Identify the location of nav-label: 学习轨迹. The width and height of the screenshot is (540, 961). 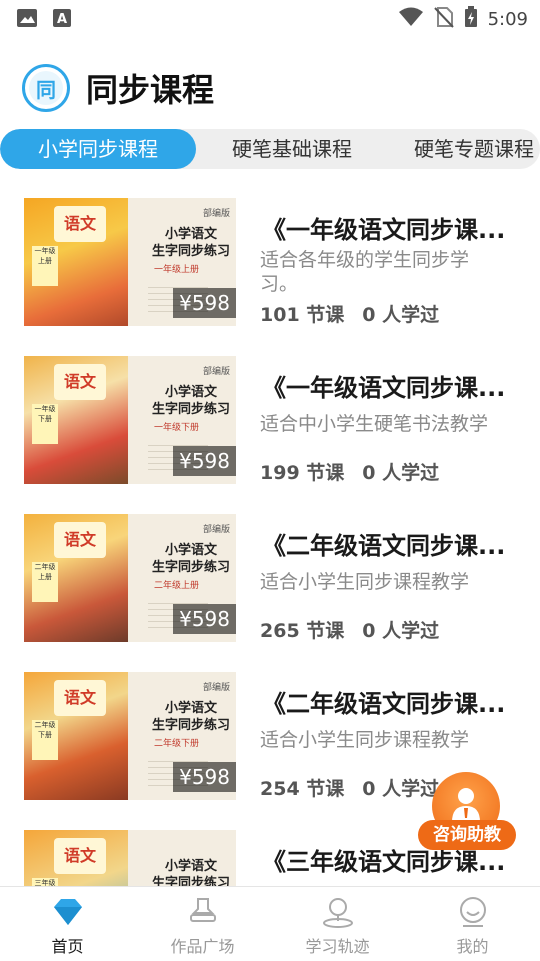
(337, 946).